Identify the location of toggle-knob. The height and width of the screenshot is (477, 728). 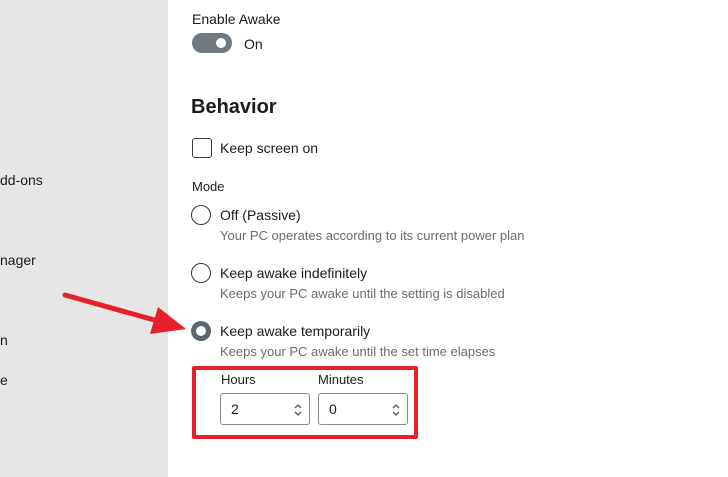
(221, 43).